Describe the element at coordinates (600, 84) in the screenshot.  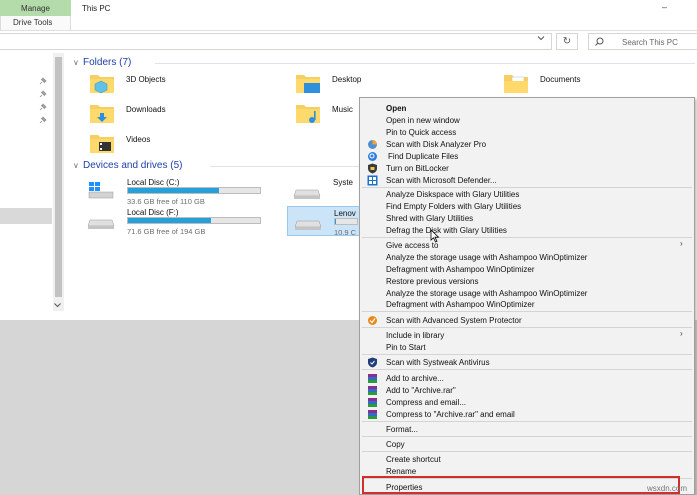
I see `folder-item: Documents` at that location.